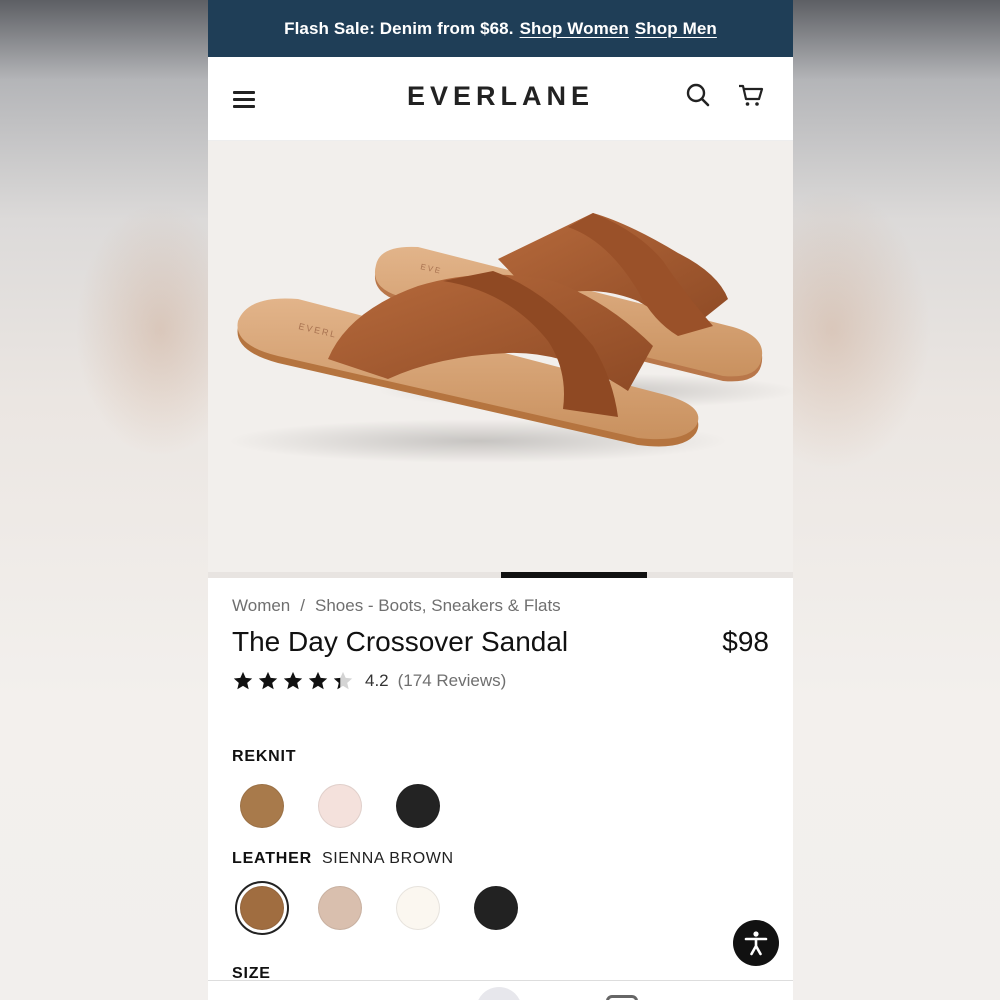  I want to click on selected-color-name: SIENNA BROWN, so click(387, 858).